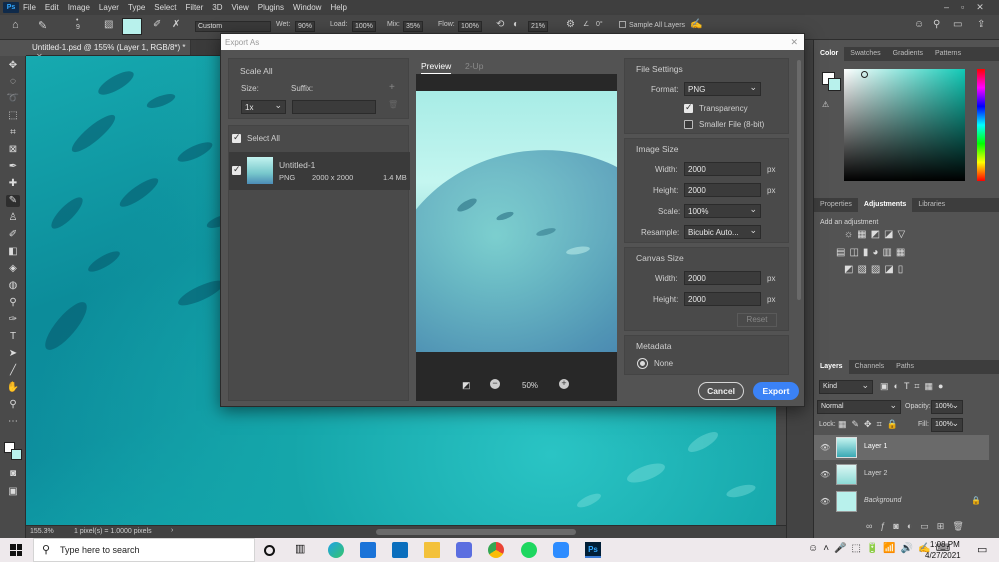  Describe the element at coordinates (13, 235) in the screenshot. I see `history-brush-tool-icon: ✐` at that location.